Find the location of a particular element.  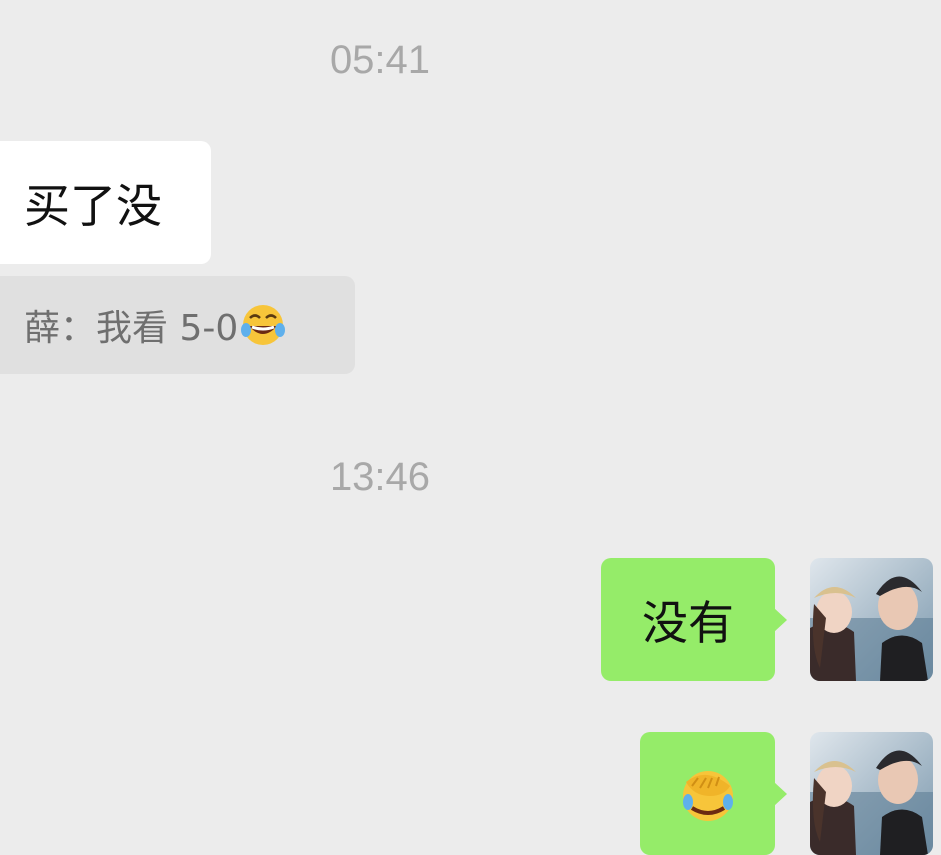

quoted-message: 薛：我看 5-0 is located at coordinates (177, 325).